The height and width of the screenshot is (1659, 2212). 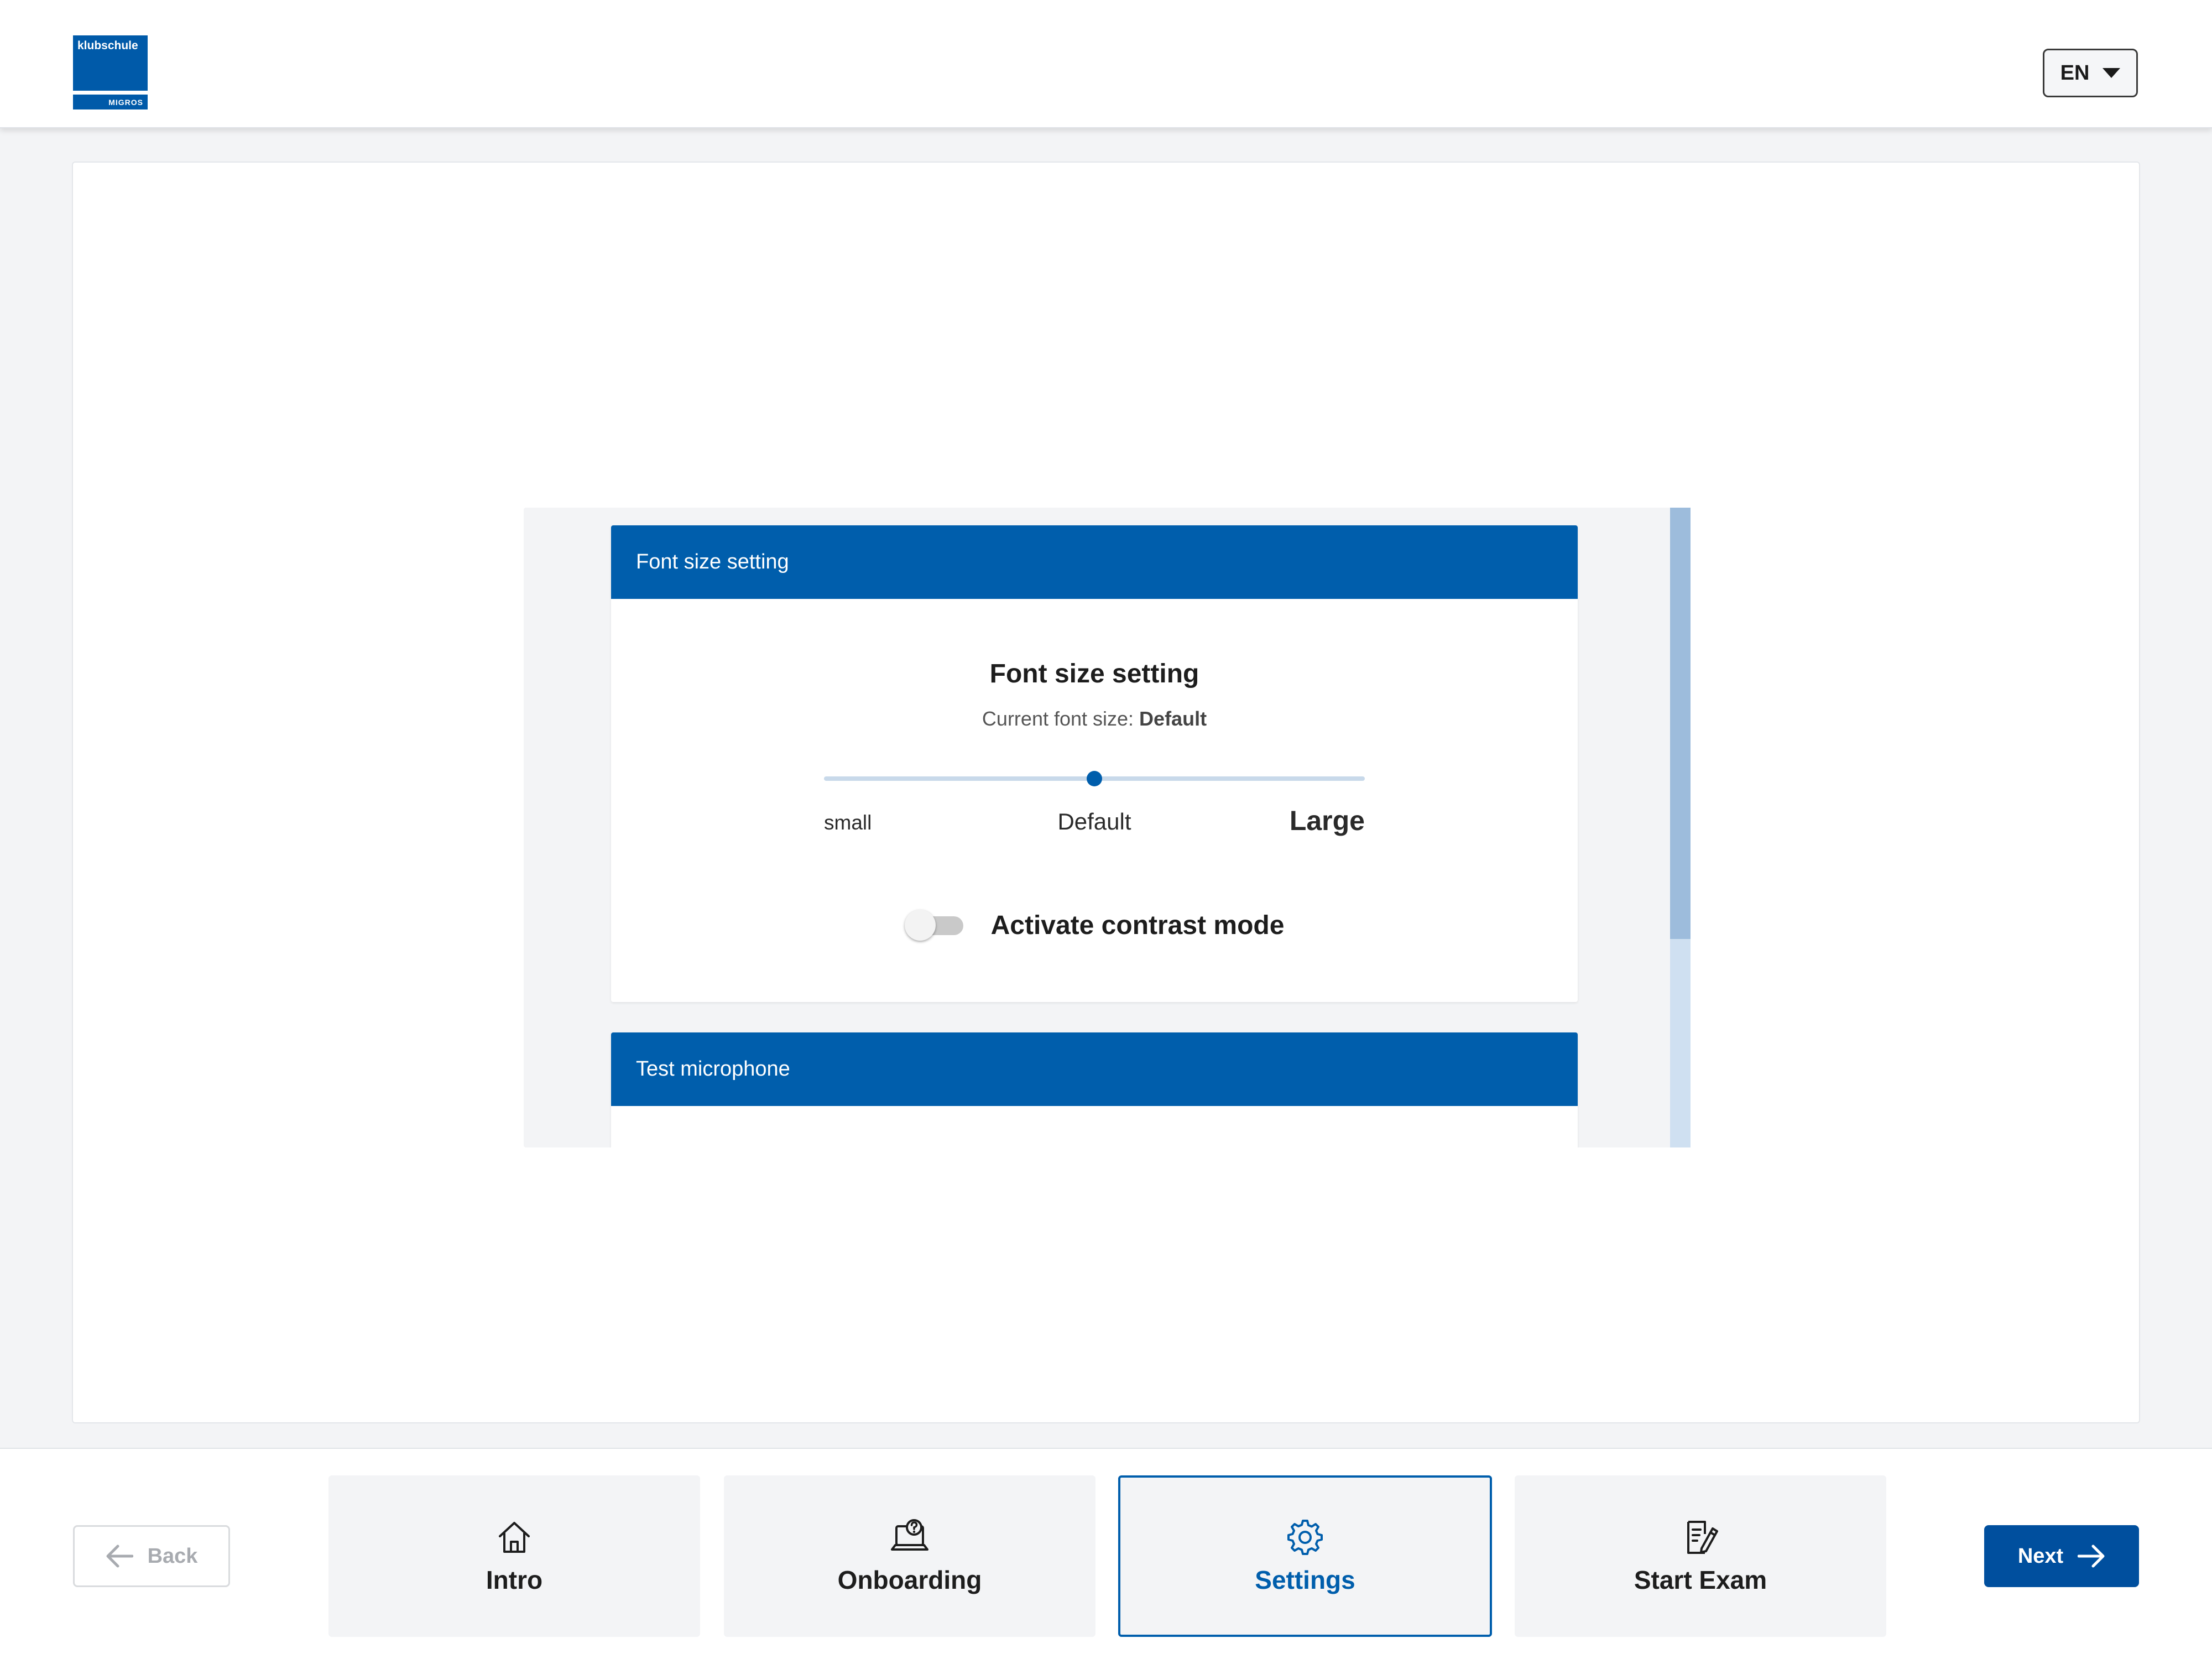 I want to click on logo-text-top: klubschule, so click(x=107, y=46).